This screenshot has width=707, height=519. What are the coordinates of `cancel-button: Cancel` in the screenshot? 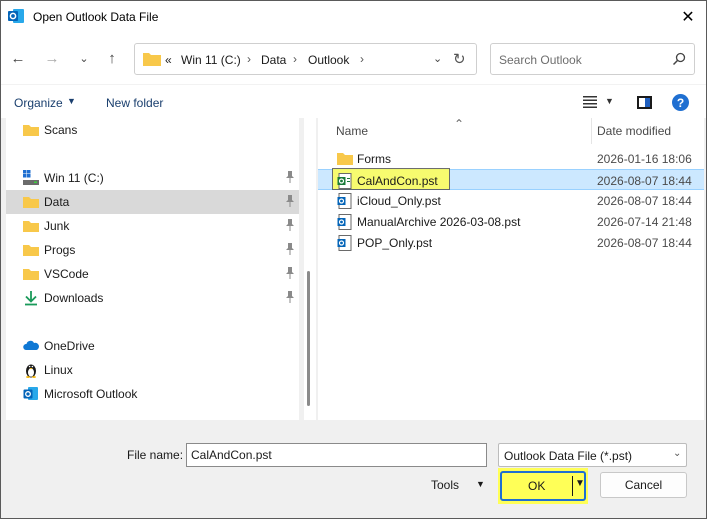 It's located at (643, 485).